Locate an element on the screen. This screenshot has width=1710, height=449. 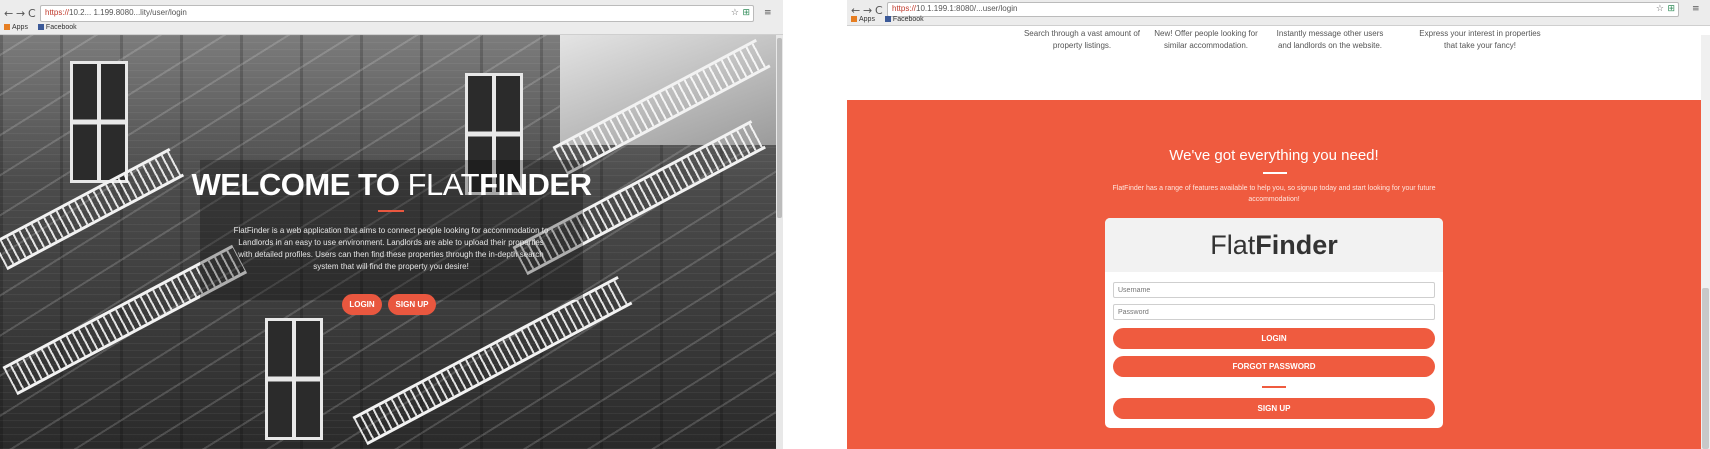
username-input is located at coordinates (1274, 290).